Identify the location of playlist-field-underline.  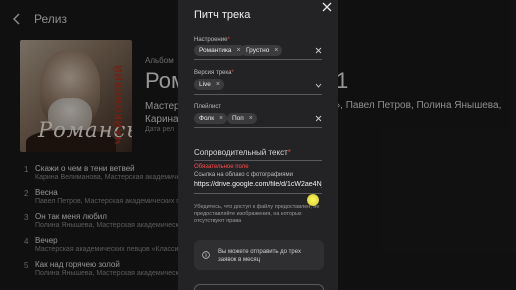
(258, 127).